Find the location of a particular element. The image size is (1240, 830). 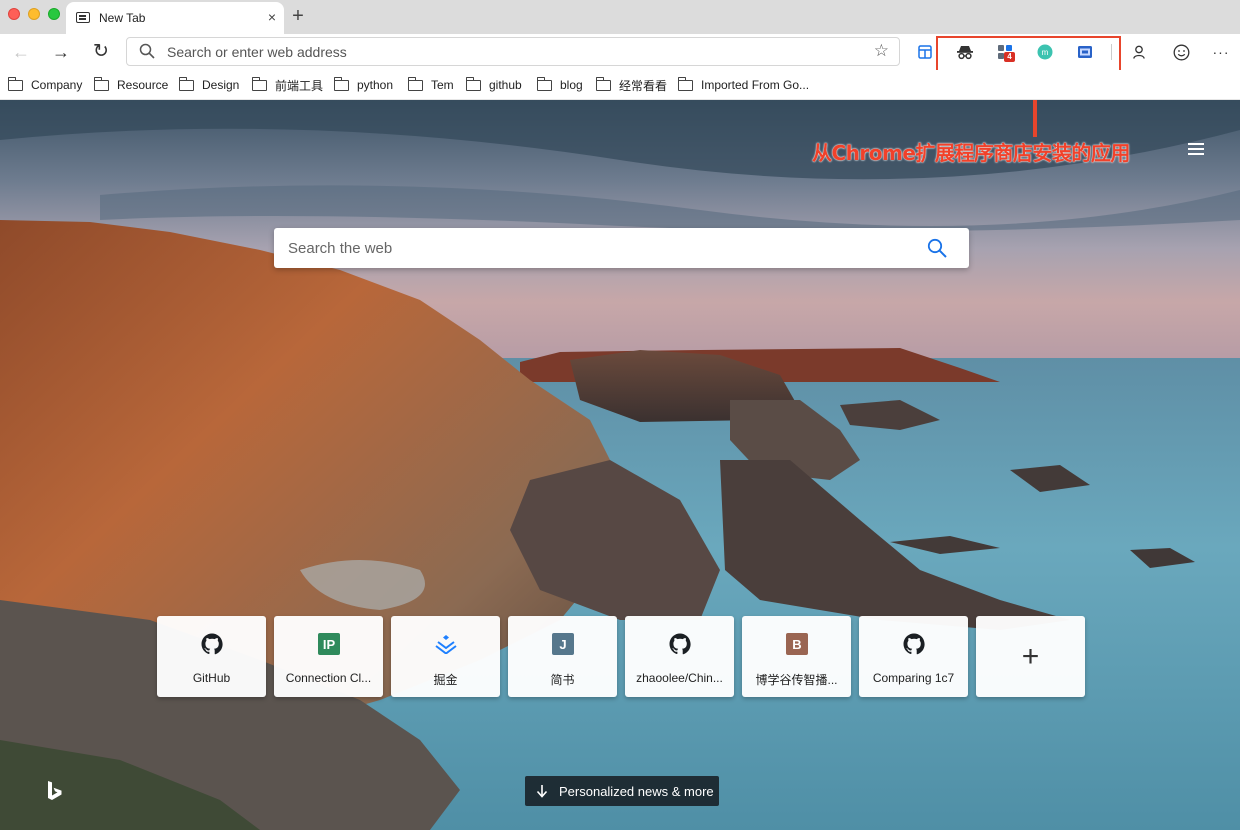

boxuegu-letter-badge: B is located at coordinates (797, 644).